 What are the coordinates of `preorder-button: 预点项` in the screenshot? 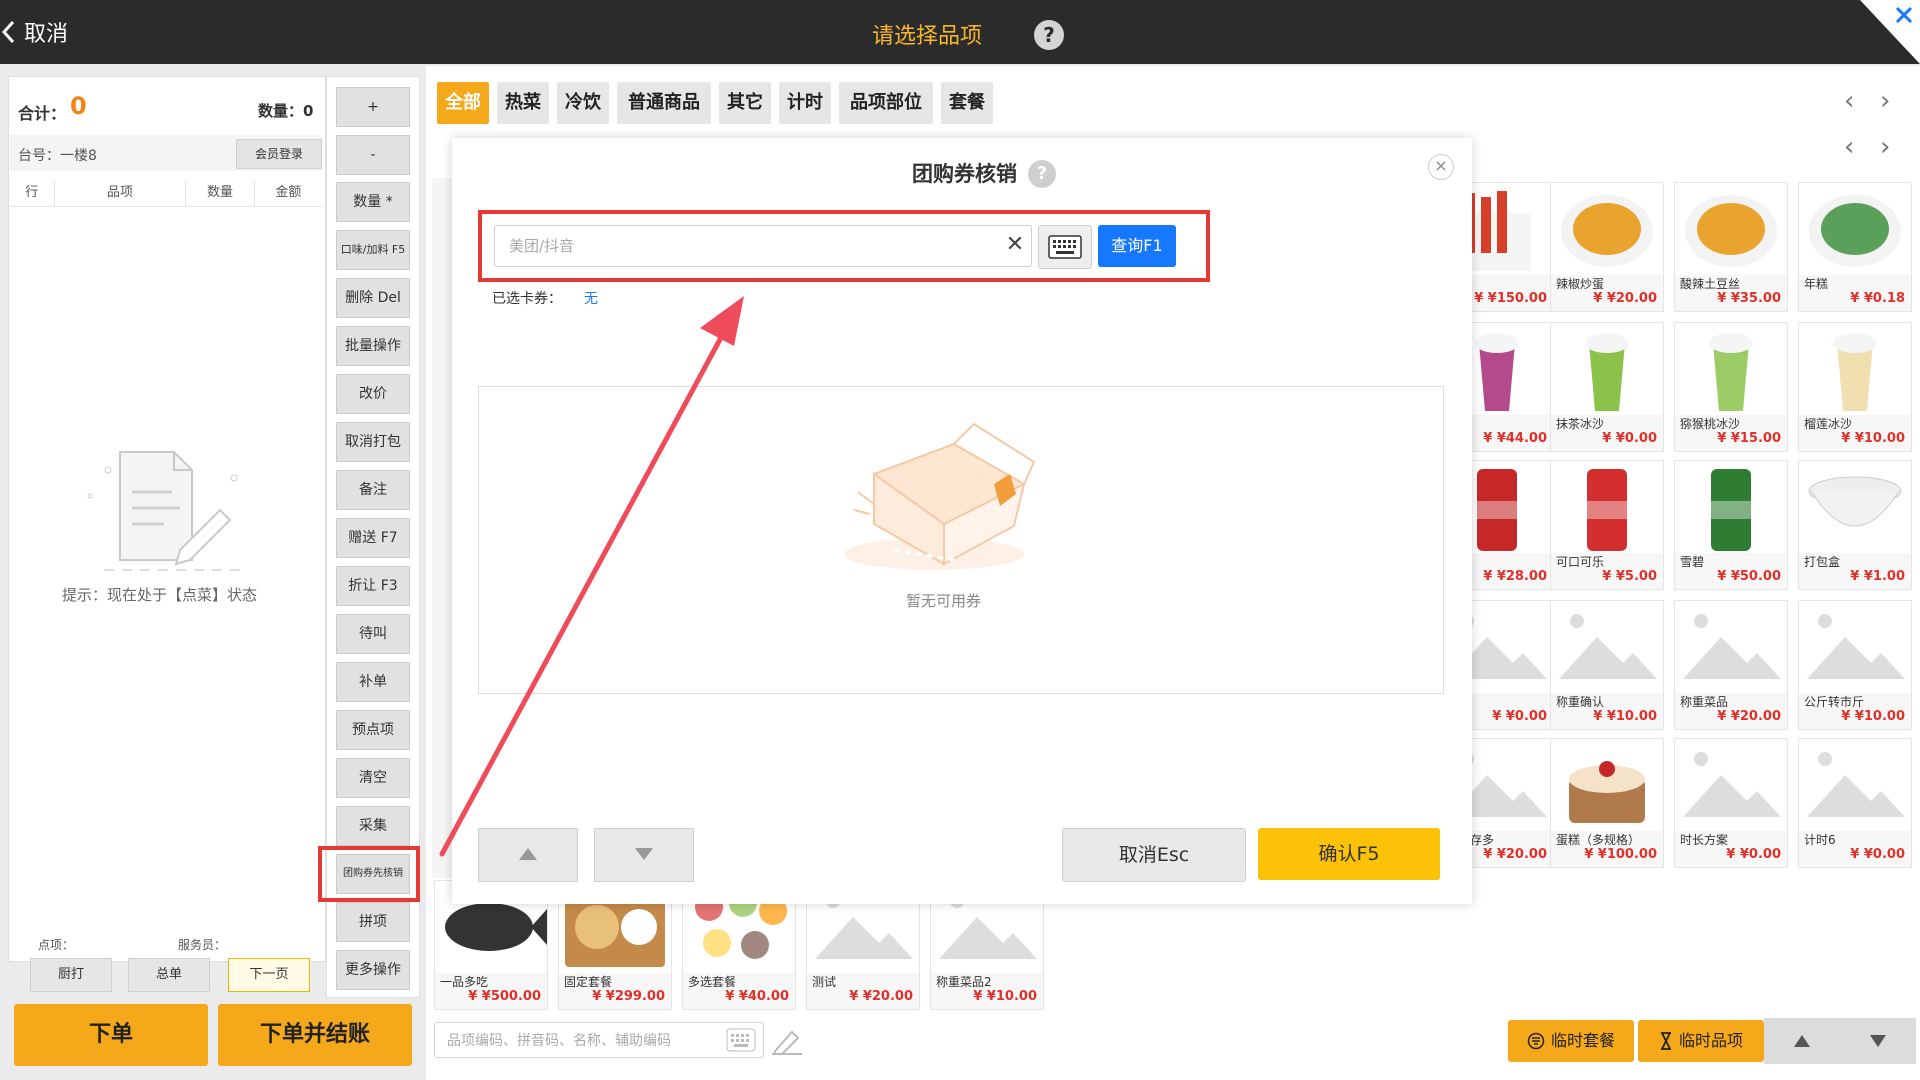 It's located at (373, 730).